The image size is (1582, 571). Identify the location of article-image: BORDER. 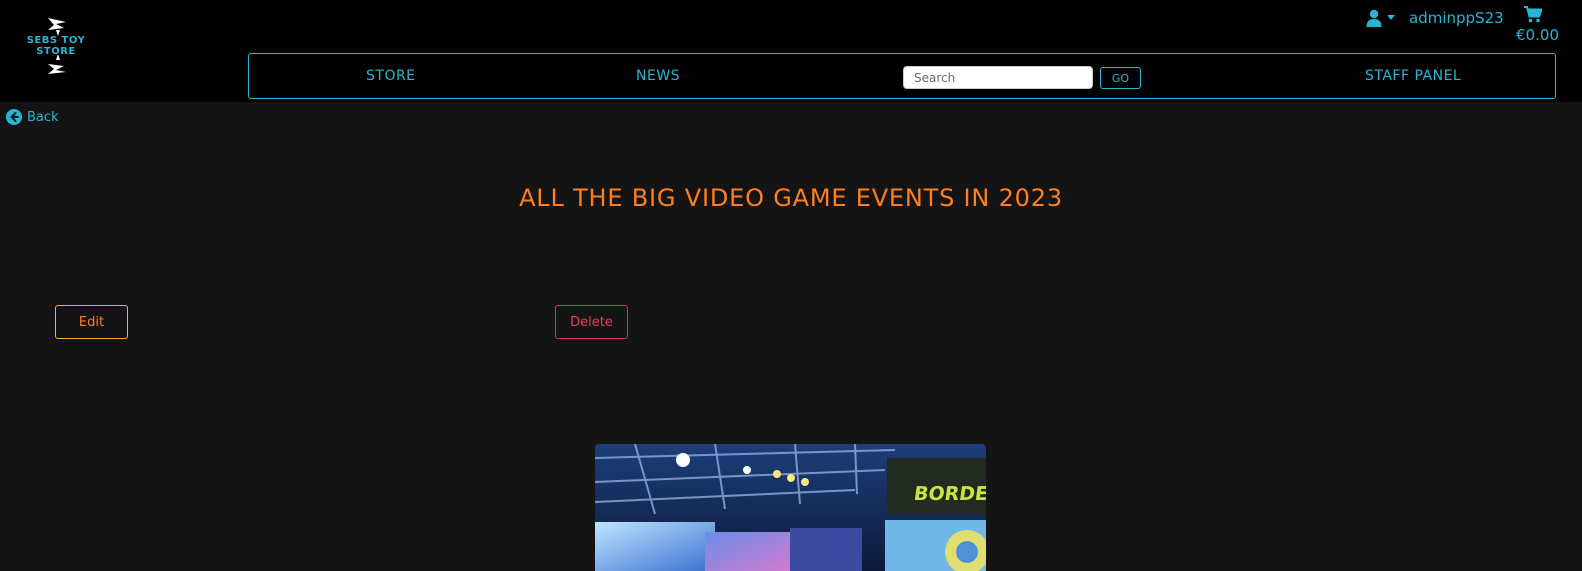
(790, 507).